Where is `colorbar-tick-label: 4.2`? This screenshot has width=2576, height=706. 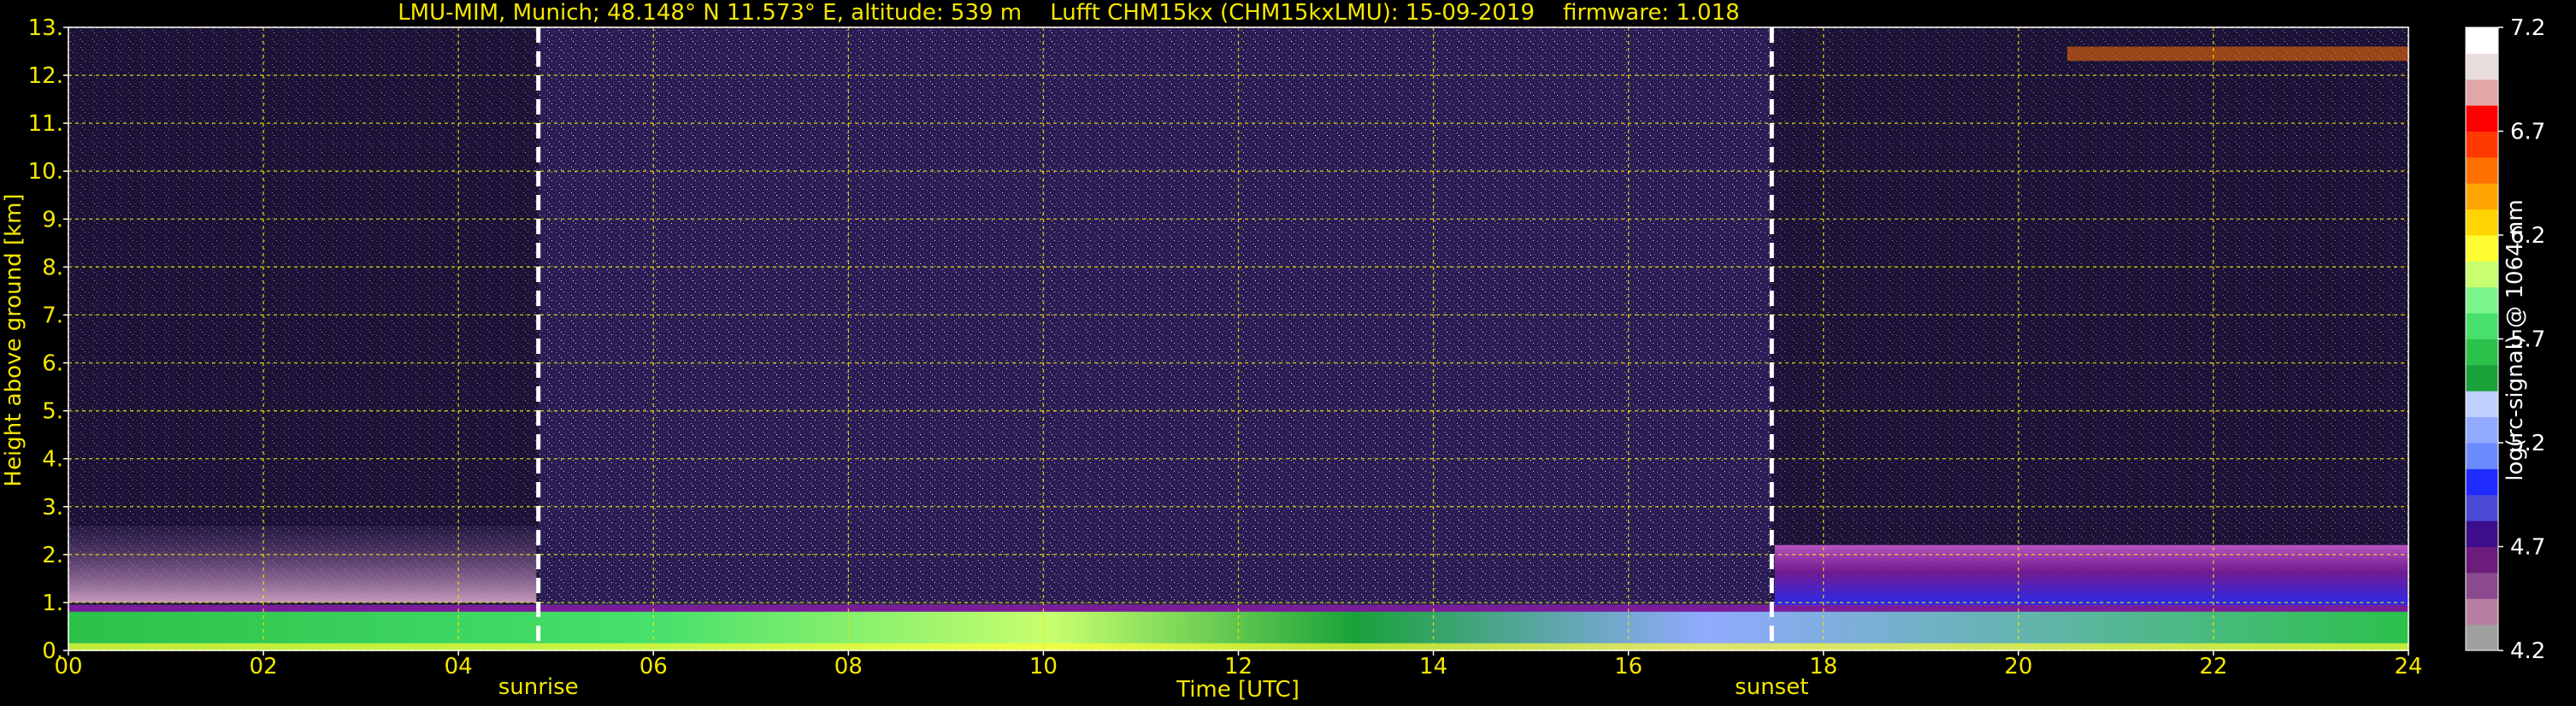 colorbar-tick-label: 4.2 is located at coordinates (2527, 651).